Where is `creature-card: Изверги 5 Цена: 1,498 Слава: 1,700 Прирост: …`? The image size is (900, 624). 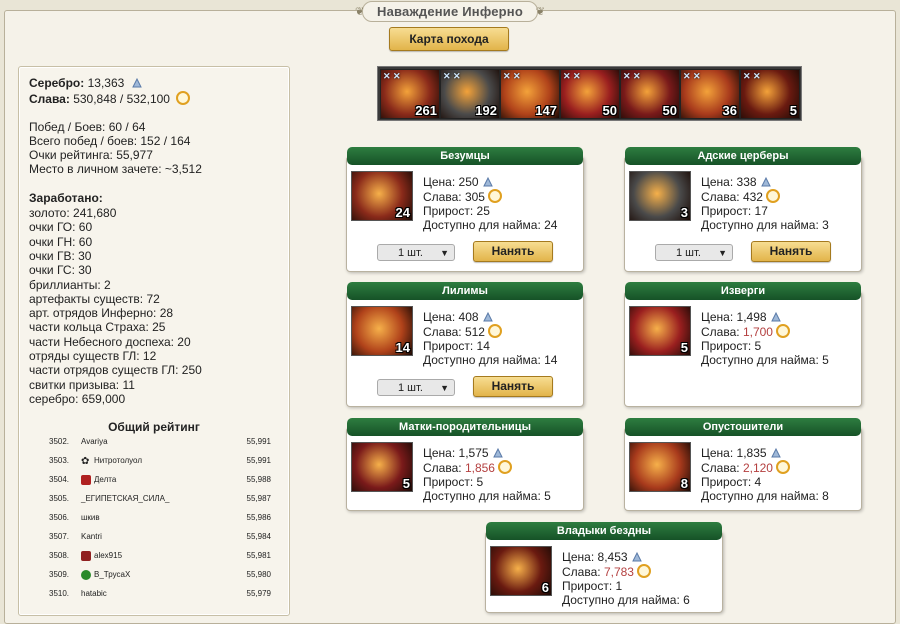
creature-card: Изверги 5 Цена: 1,498 Слава: 1,700 Прирост: … is located at coordinates (743, 344).